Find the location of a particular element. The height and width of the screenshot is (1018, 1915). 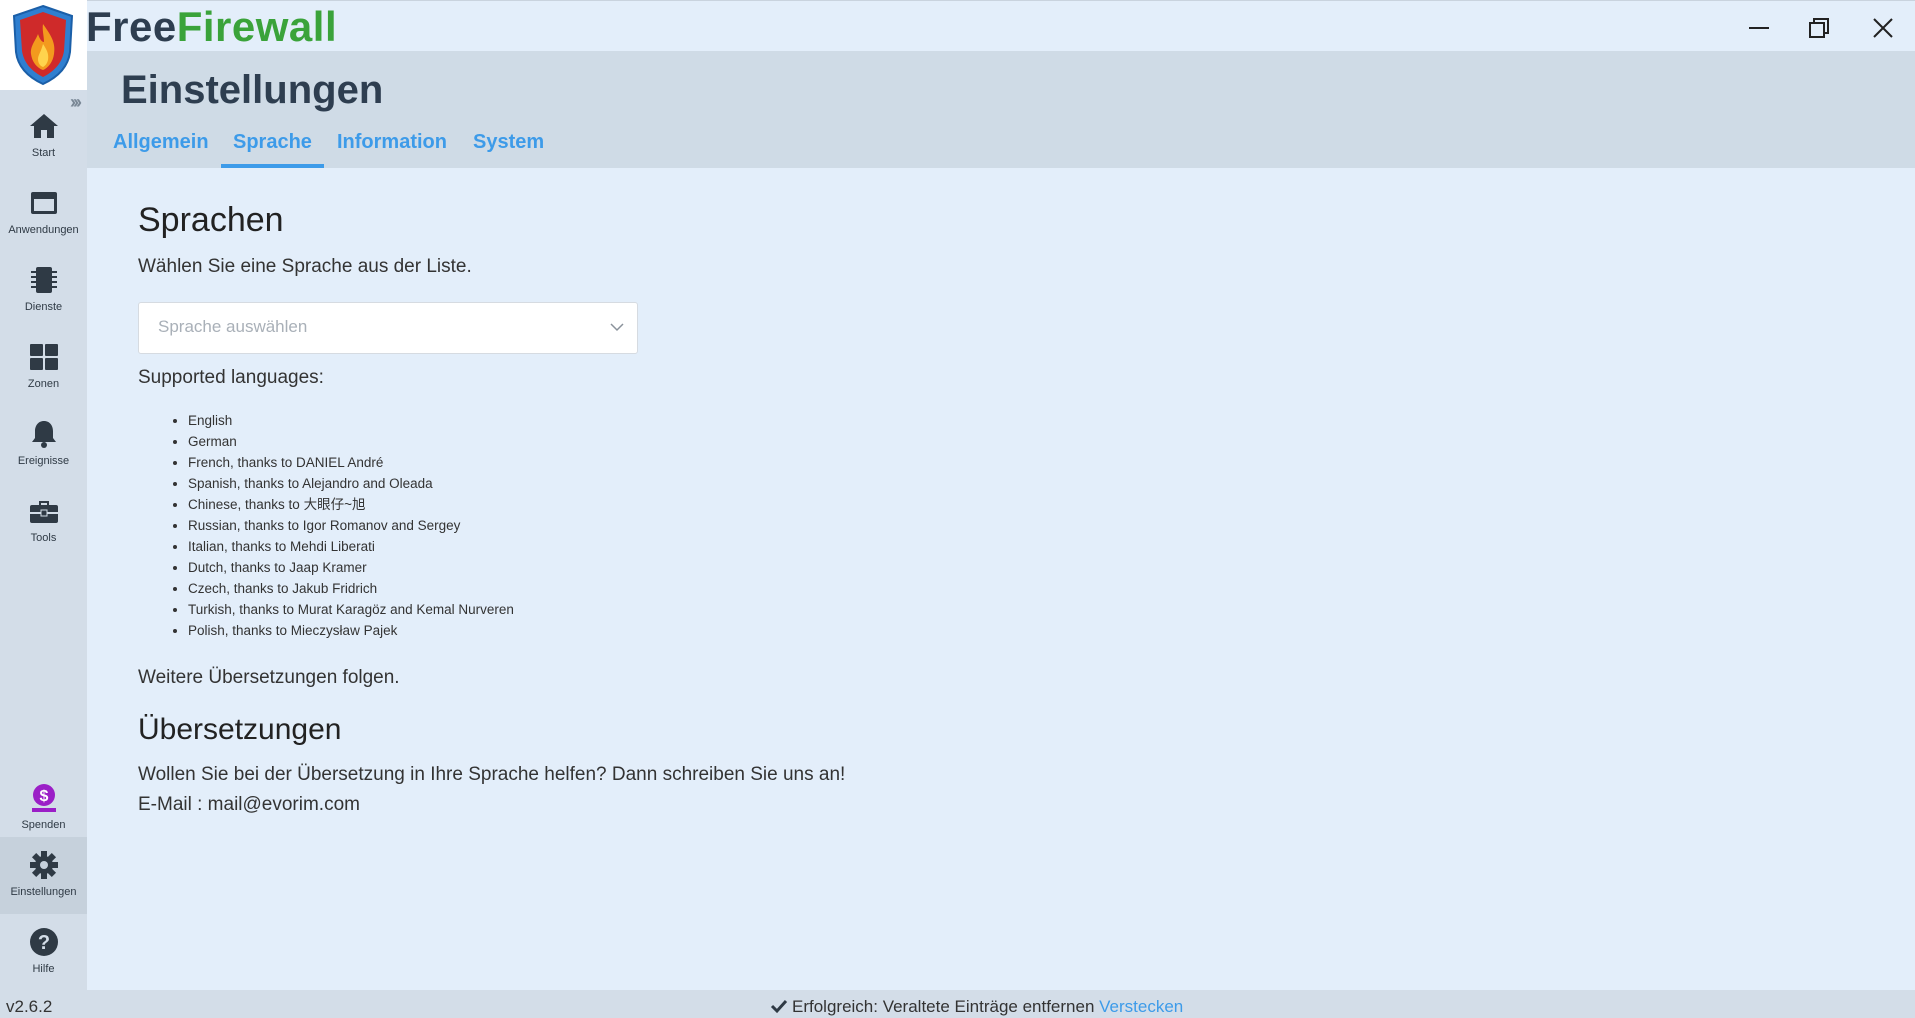

chevron-down-icon is located at coordinates (617, 327).